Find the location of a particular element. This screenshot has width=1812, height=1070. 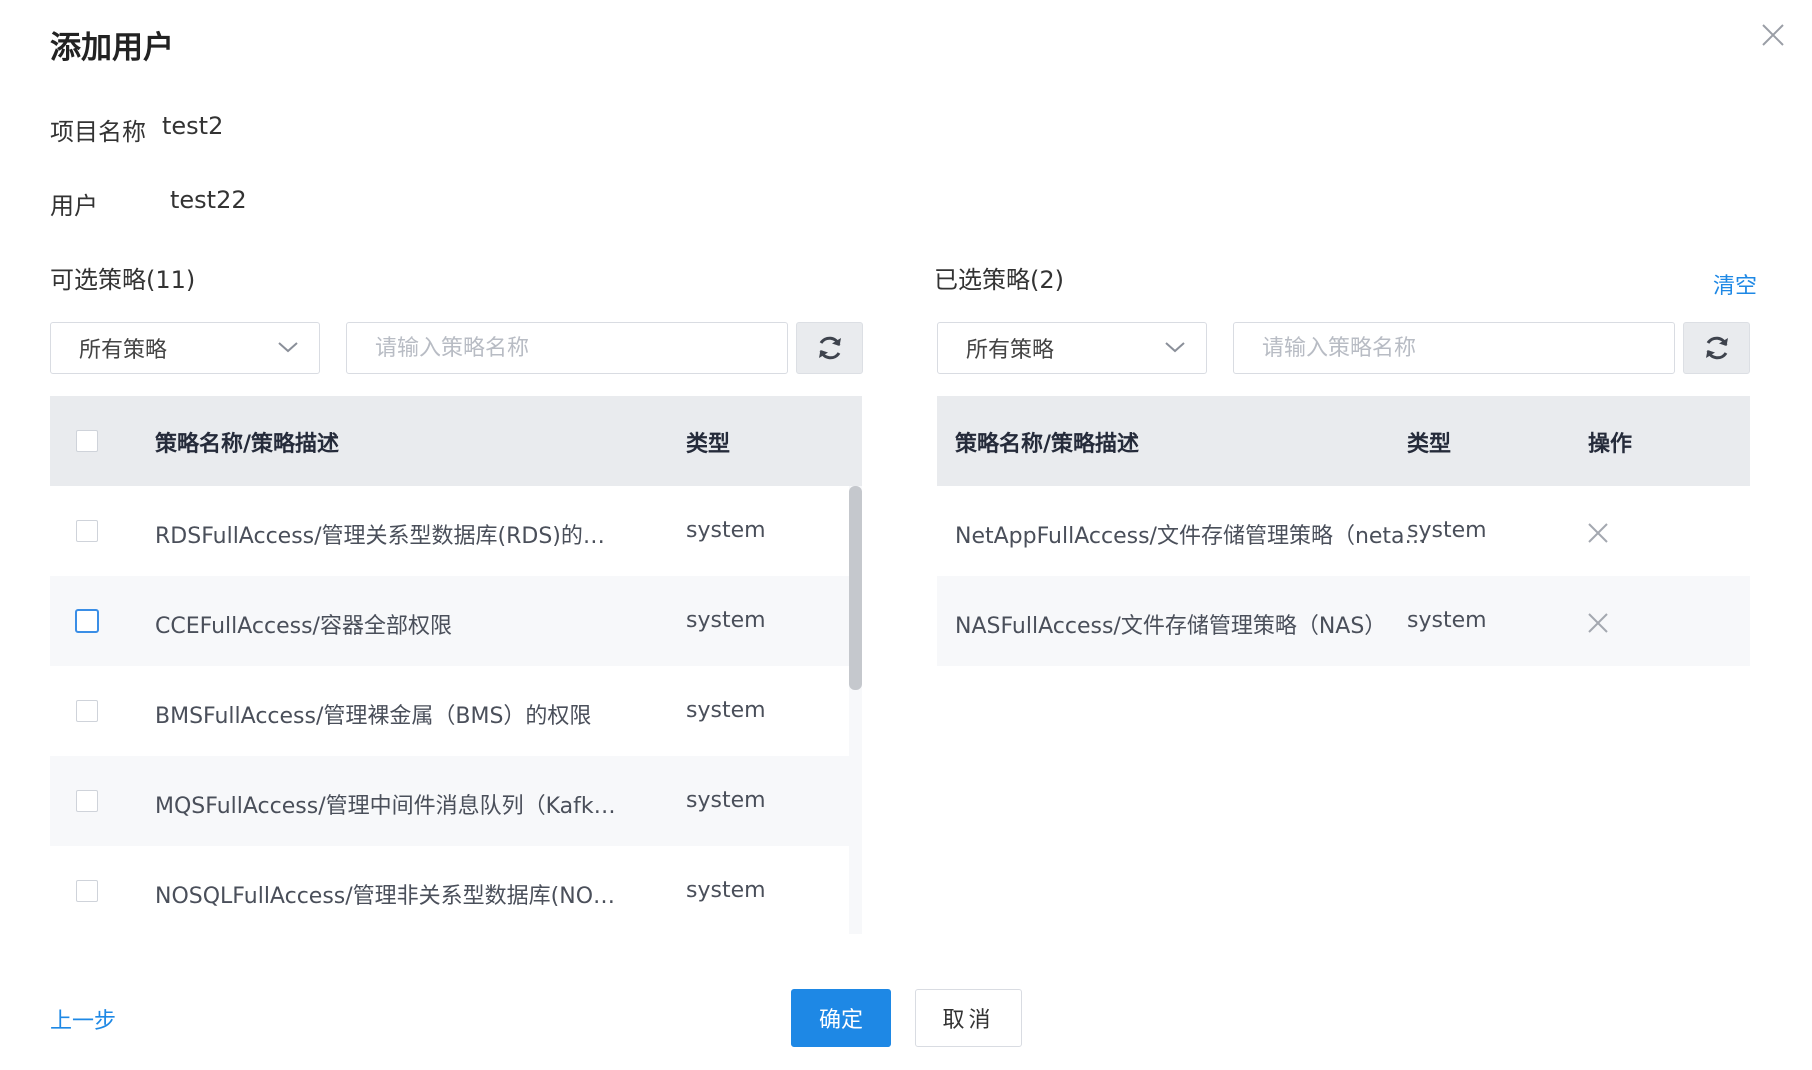

selected-header-type: 类型 is located at coordinates (1429, 444).